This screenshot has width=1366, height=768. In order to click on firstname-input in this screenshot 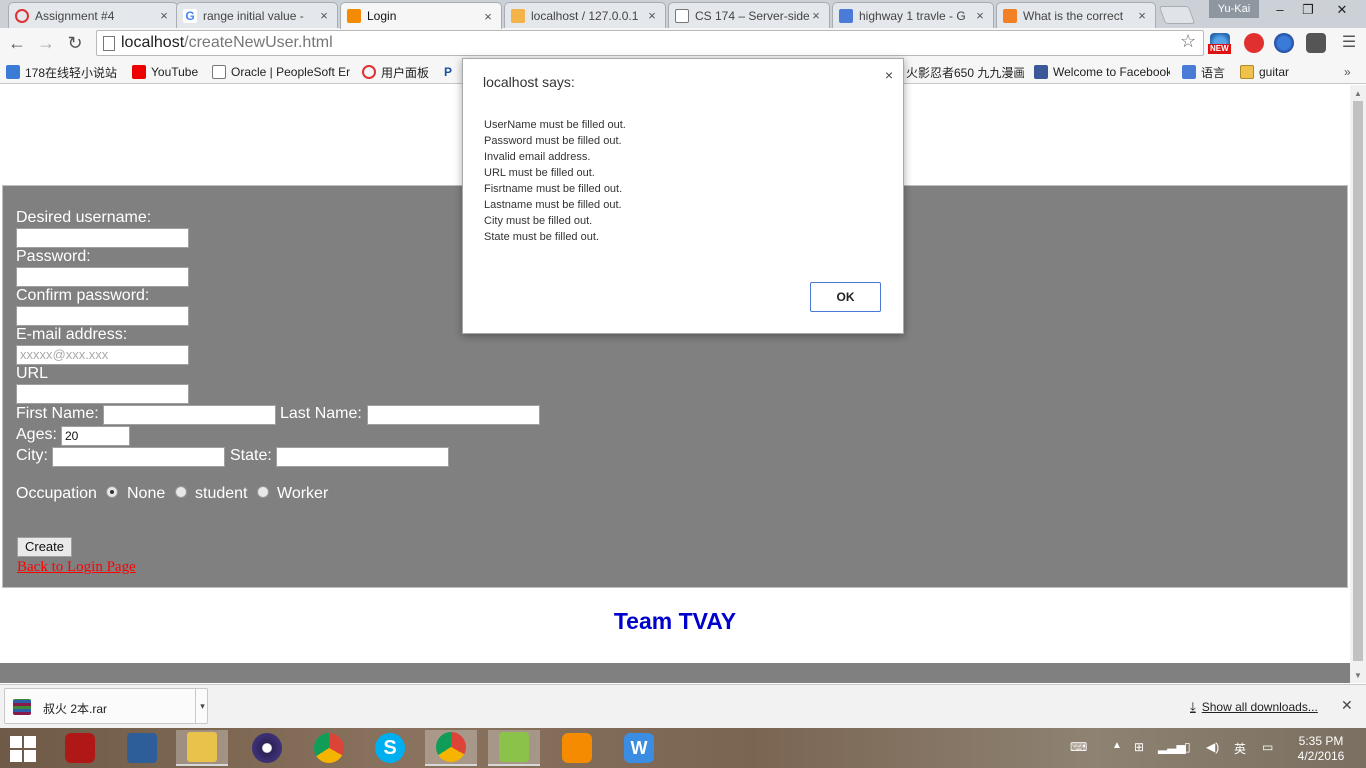, I will do `click(189, 415)`.